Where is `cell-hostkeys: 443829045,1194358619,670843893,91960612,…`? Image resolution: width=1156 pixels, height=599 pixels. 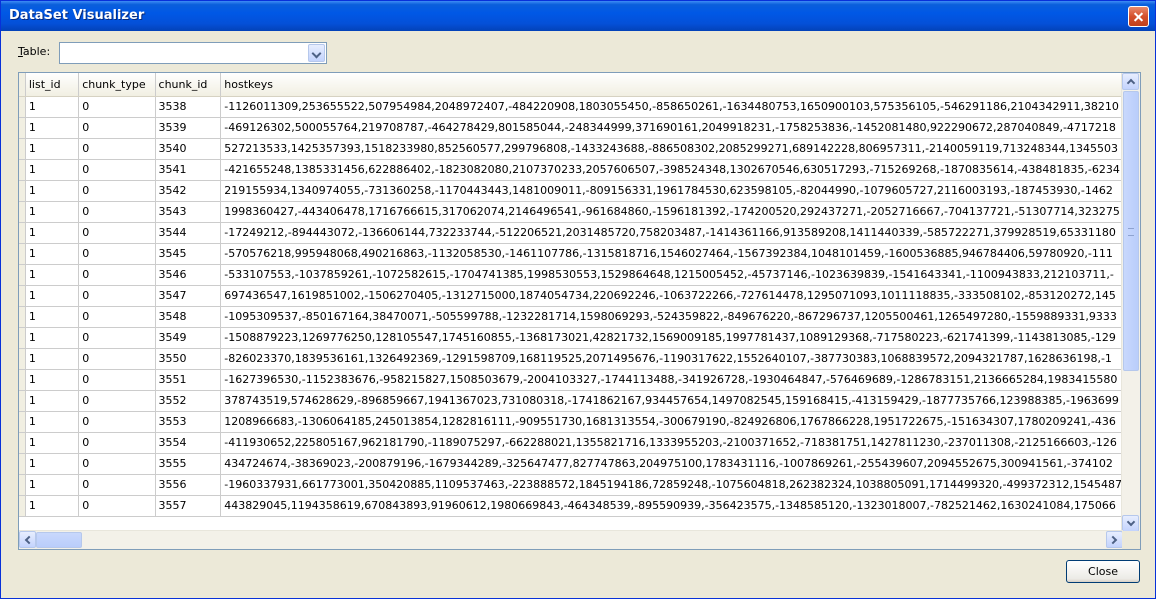 cell-hostkeys: 443829045,1194358619,670843893,91960612,… is located at coordinates (671, 506).